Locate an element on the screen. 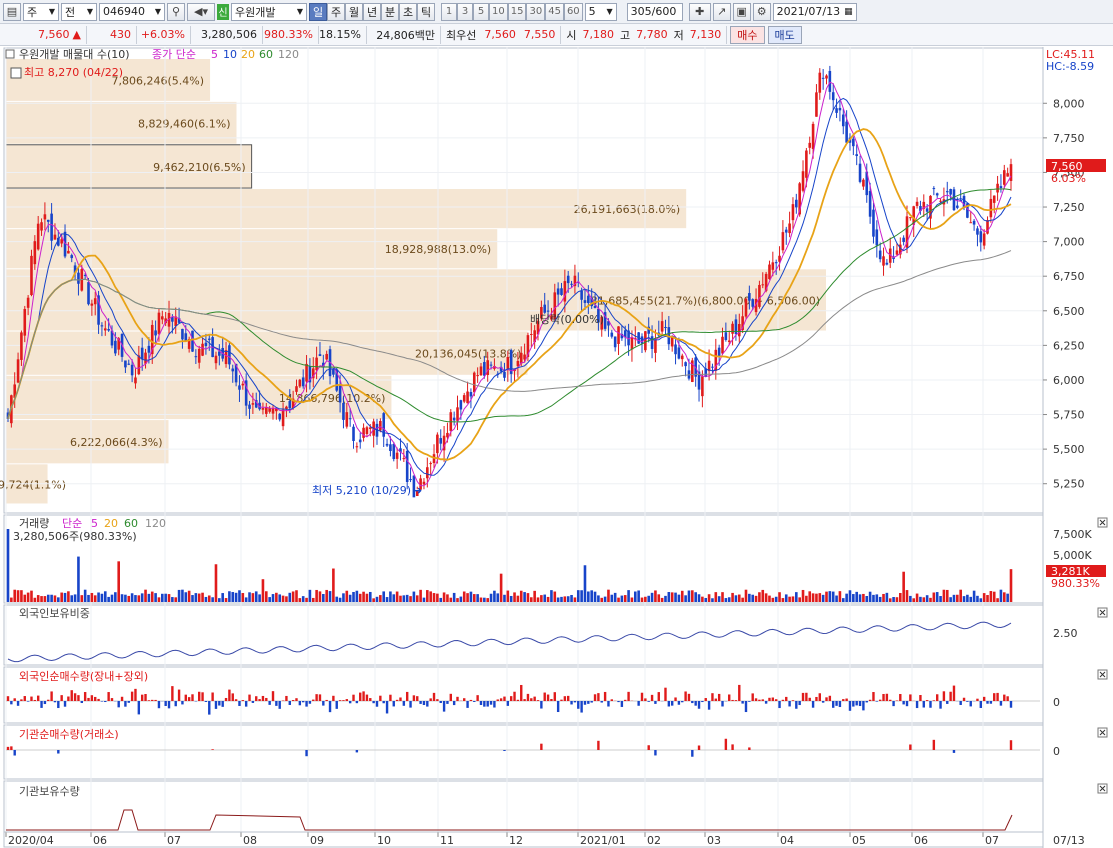  save-icon: ▣ is located at coordinates (741, 11).